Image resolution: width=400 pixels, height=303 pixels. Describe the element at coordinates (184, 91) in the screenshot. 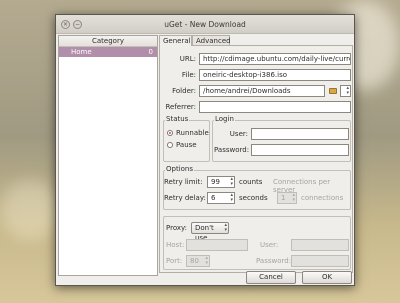

I see `folder-label: Folder:` at that location.